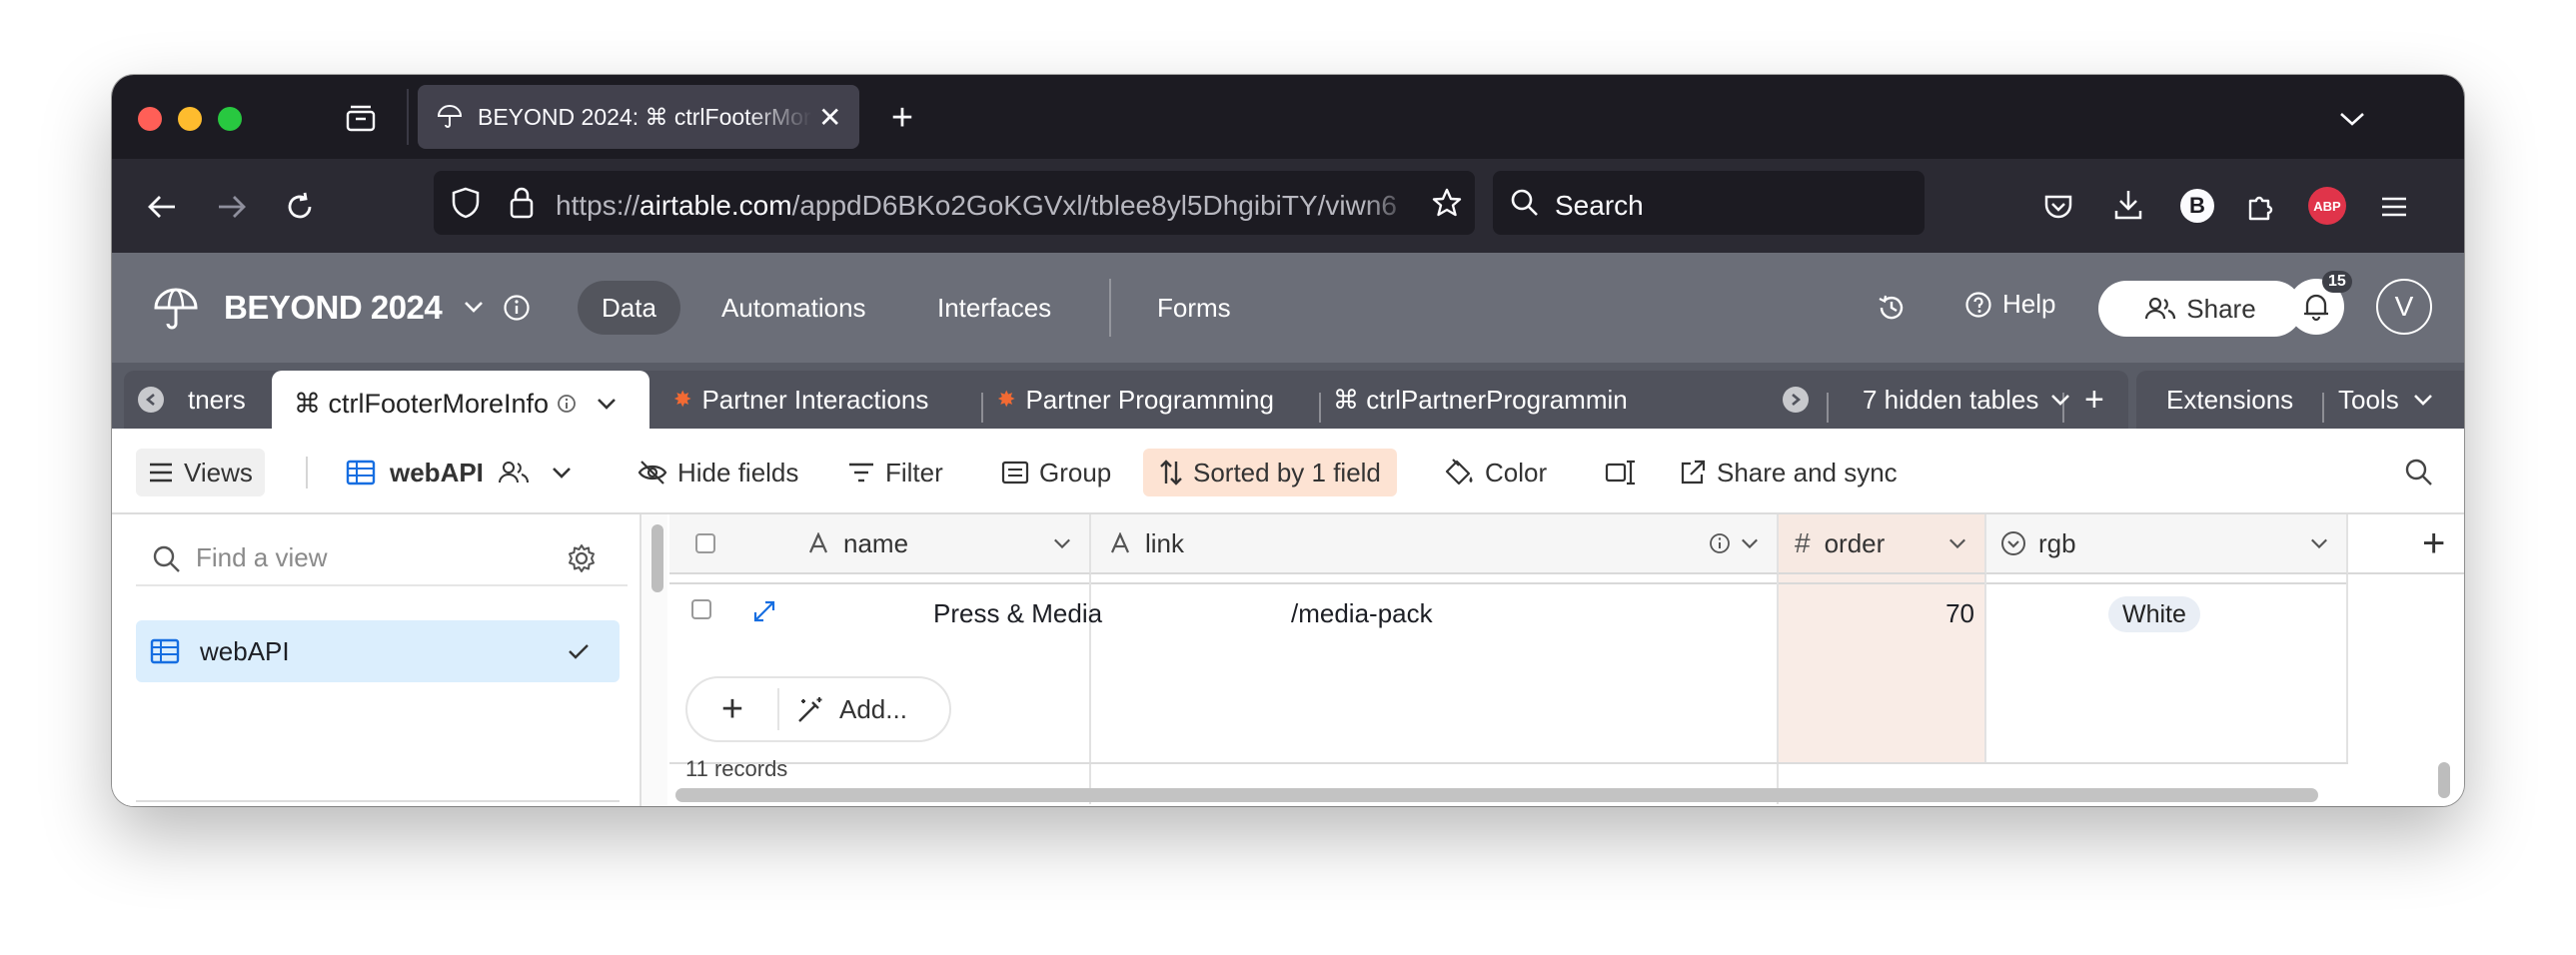 The width and height of the screenshot is (2576, 955). Describe the element at coordinates (701, 609) in the screenshot. I see `row-checkbox` at that location.